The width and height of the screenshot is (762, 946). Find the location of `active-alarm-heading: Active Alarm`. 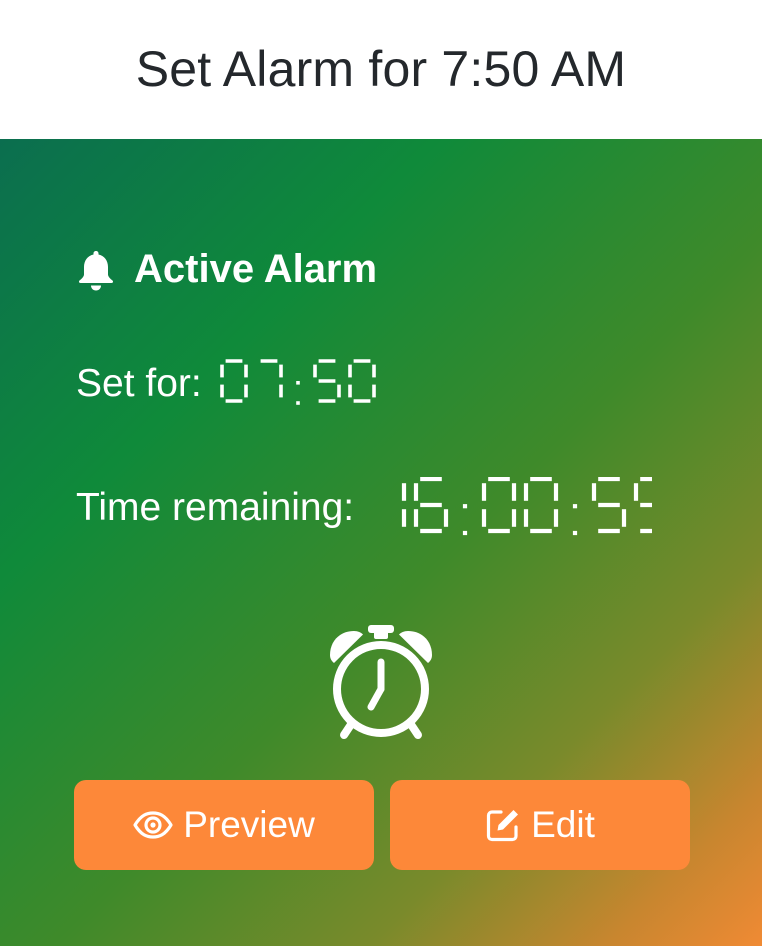

active-alarm-heading: Active Alarm is located at coordinates (226, 269).